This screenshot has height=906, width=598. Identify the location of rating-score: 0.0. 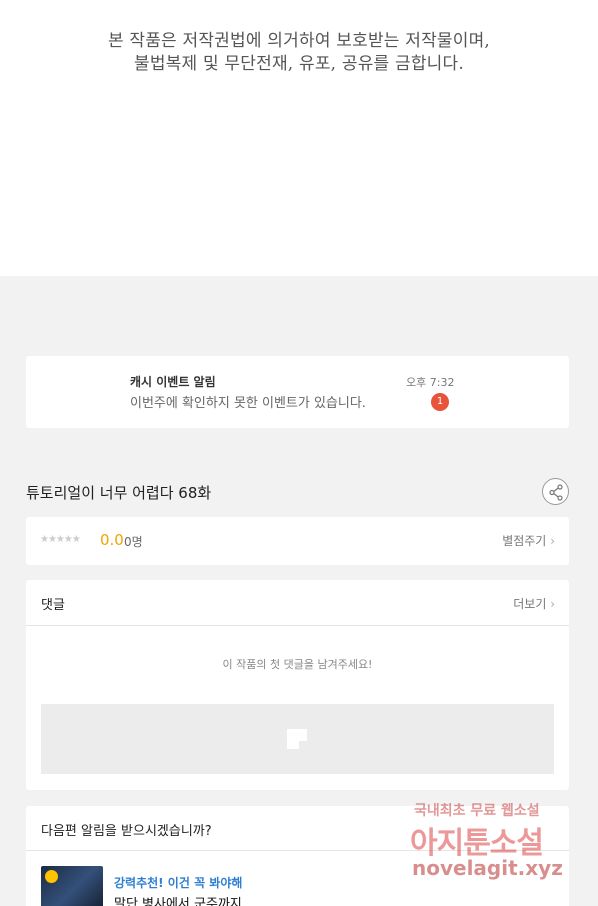
(112, 540).